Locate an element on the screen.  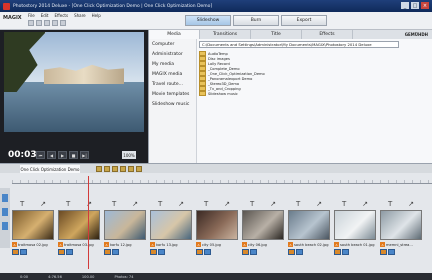
prev-icon: ◀ is located at coordinates (51, 155).